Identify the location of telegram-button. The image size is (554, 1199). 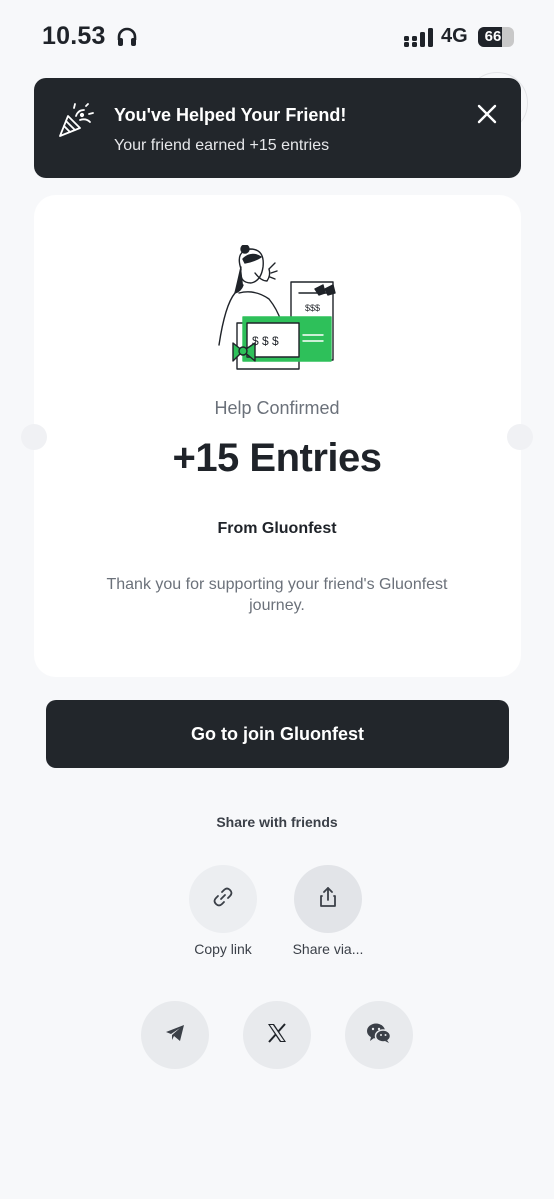
(175, 1035).